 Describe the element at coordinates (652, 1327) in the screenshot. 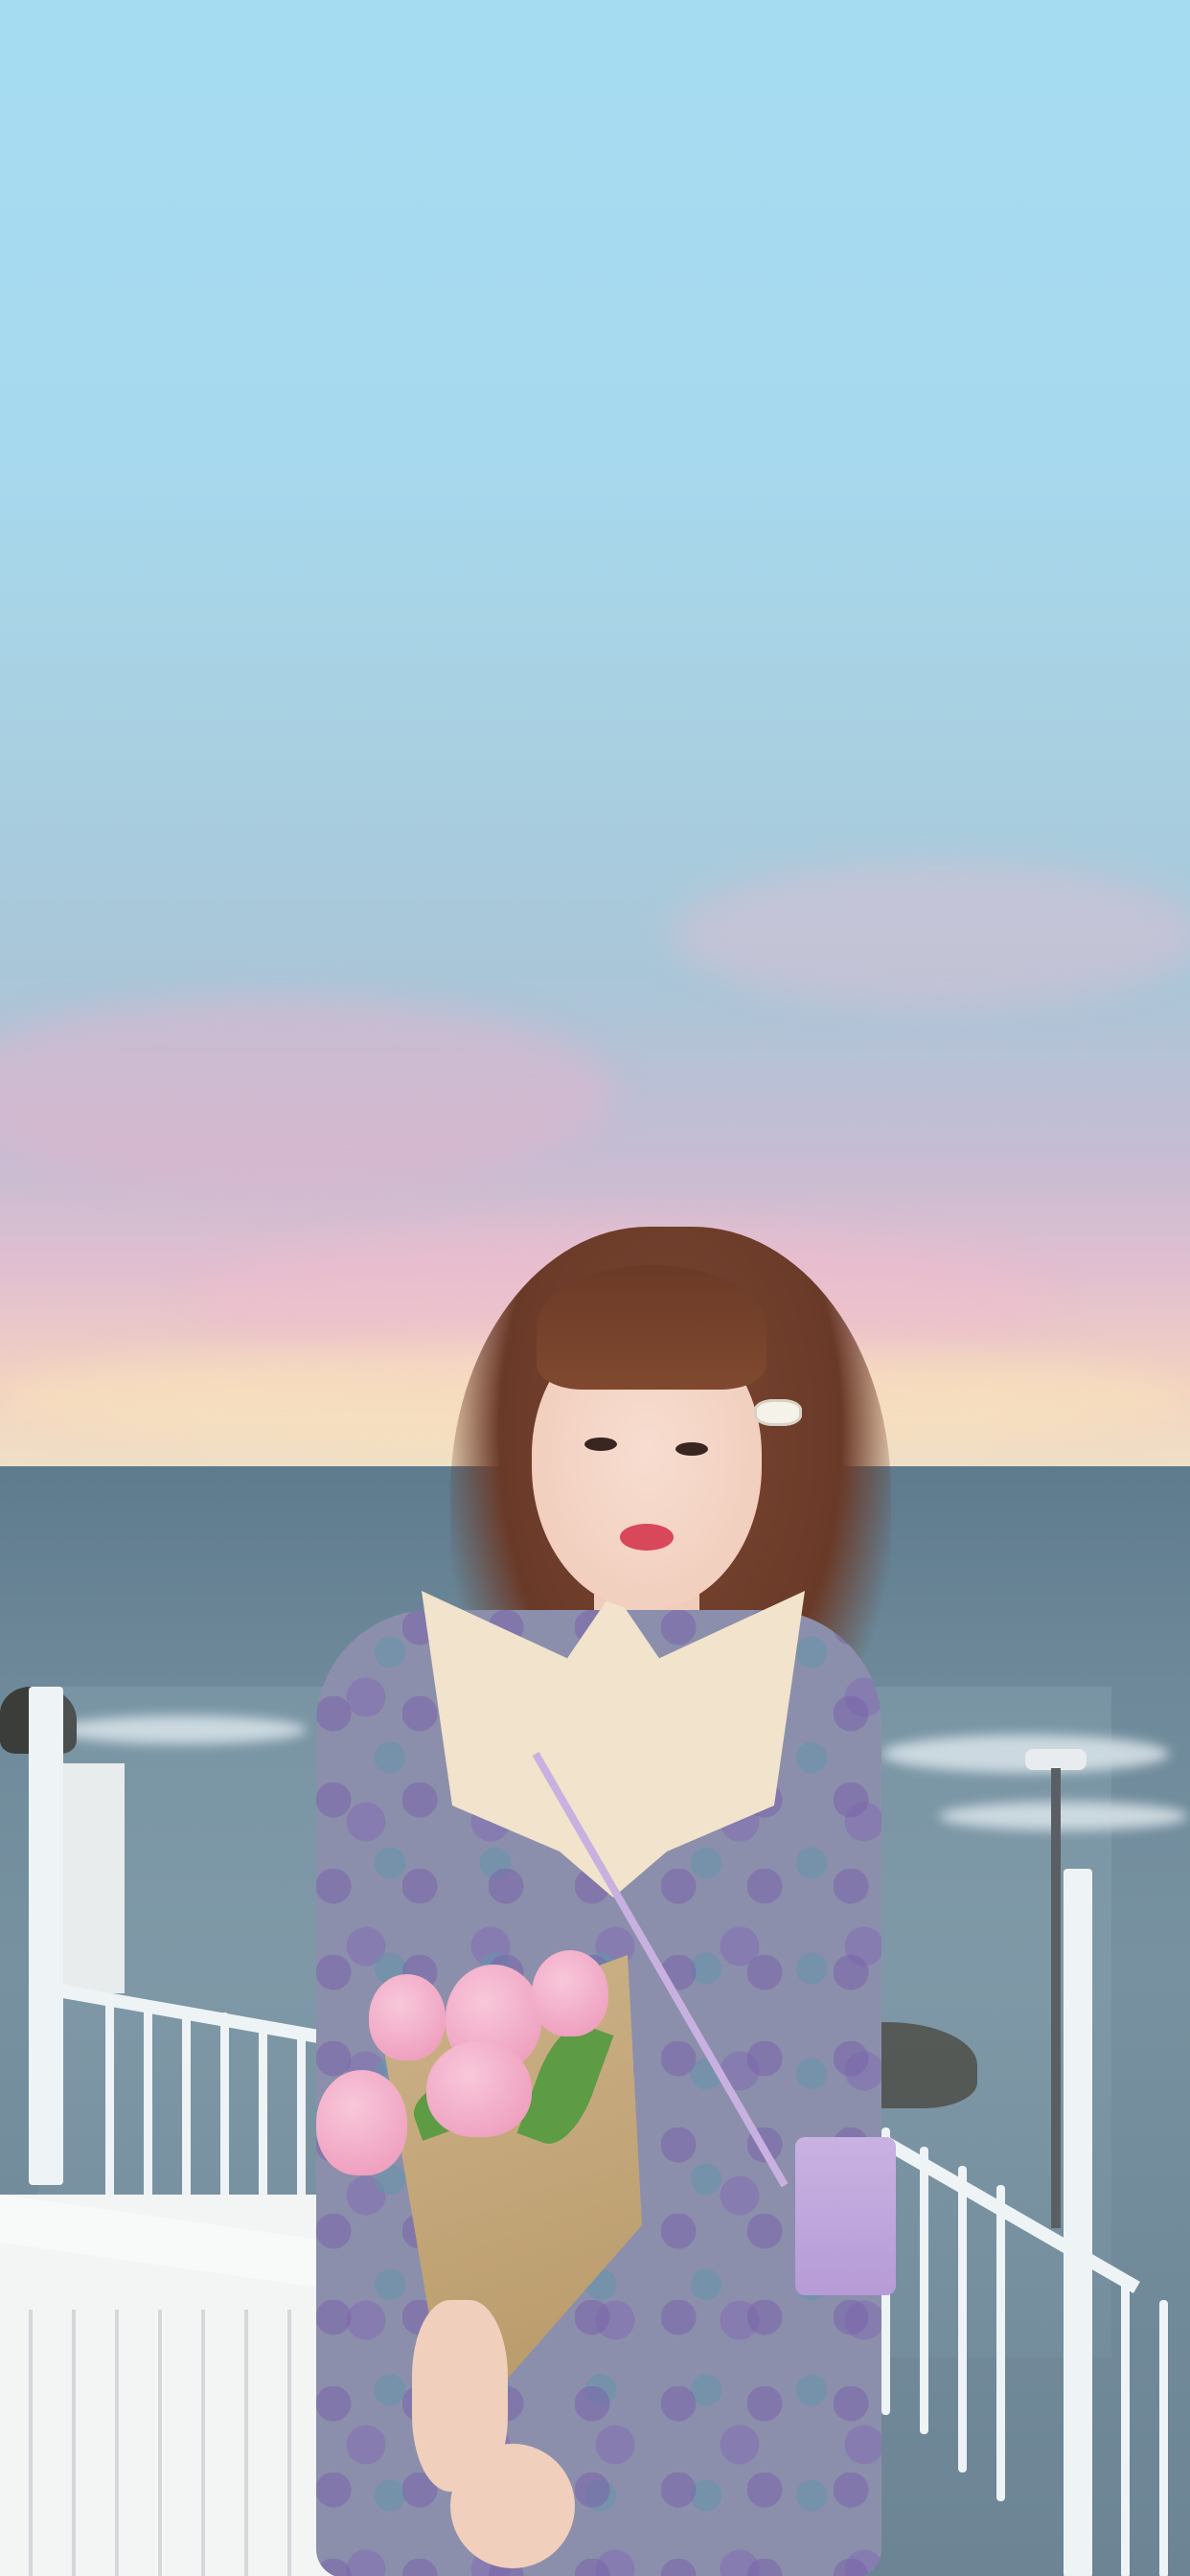

I see `hair-bangs` at that location.